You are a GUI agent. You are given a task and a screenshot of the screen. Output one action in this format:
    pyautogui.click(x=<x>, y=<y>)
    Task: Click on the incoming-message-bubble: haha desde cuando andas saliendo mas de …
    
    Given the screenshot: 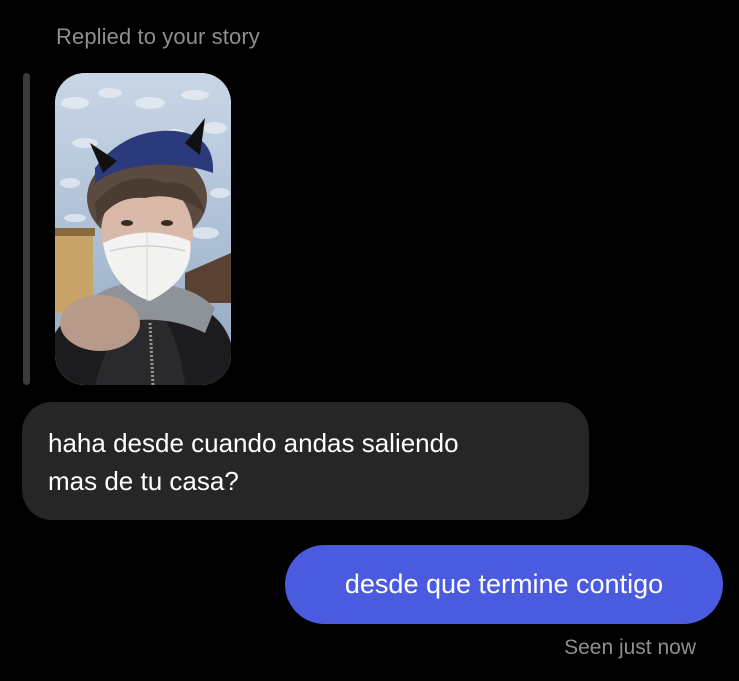 What is the action you would take?
    pyautogui.click(x=305, y=461)
    